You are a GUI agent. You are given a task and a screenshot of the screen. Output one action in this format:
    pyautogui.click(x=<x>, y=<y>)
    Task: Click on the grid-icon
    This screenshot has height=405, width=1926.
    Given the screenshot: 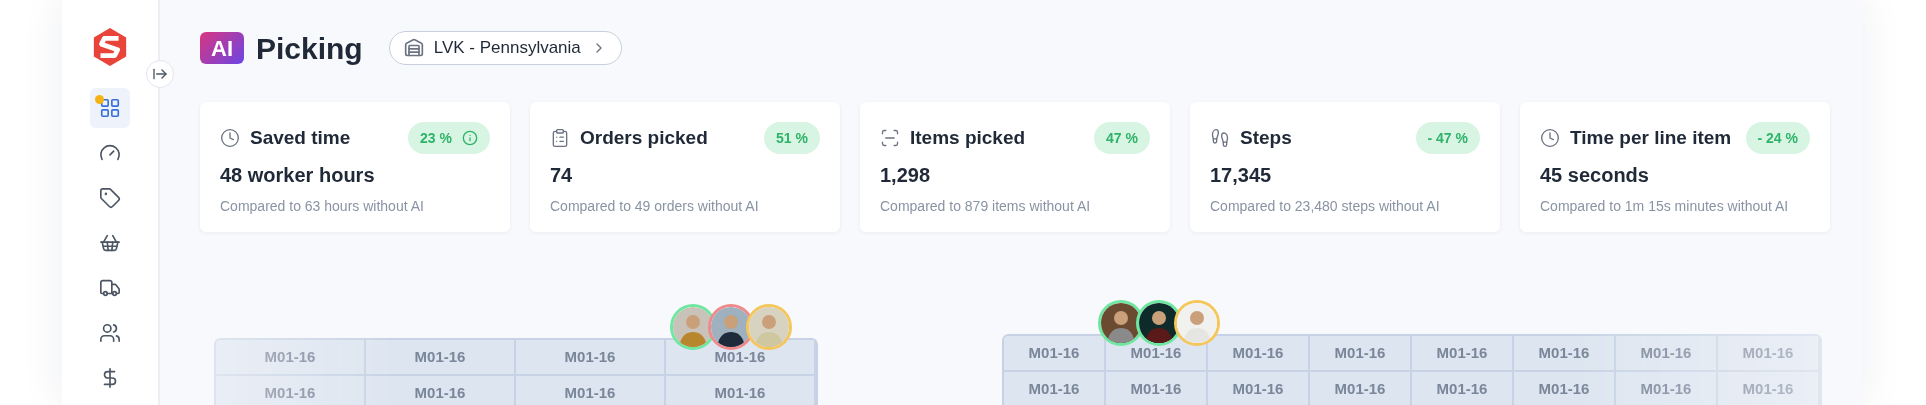 What is the action you would take?
    pyautogui.click(x=110, y=108)
    